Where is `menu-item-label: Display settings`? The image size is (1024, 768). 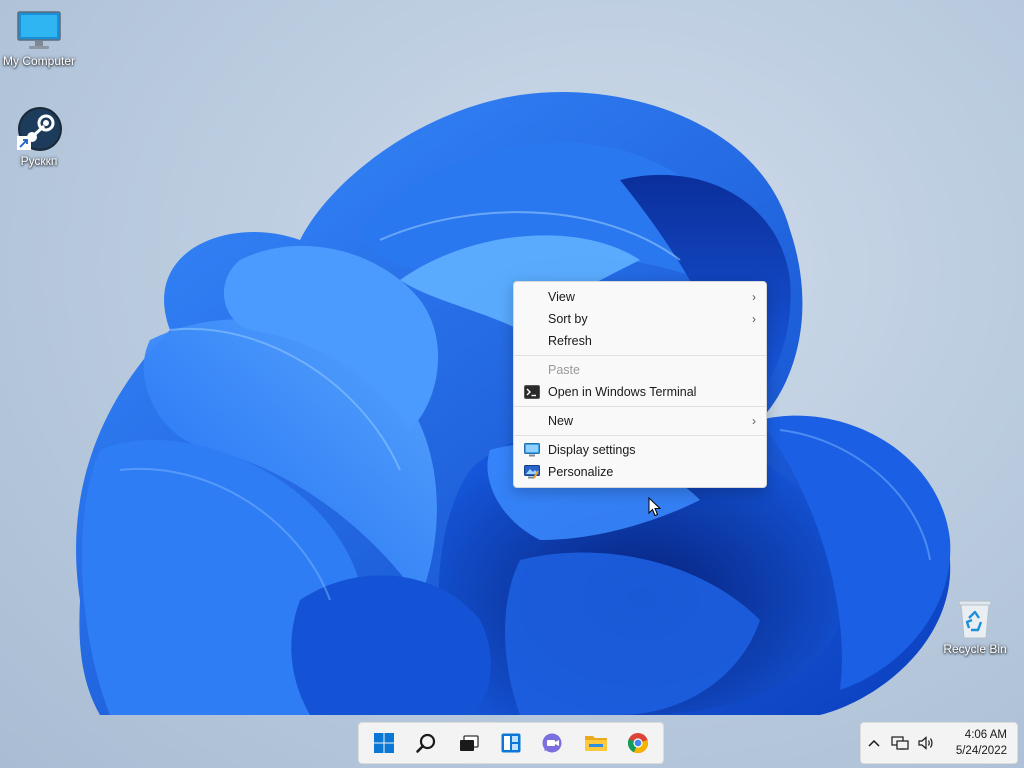
menu-item-label: Display settings is located at coordinates (592, 450).